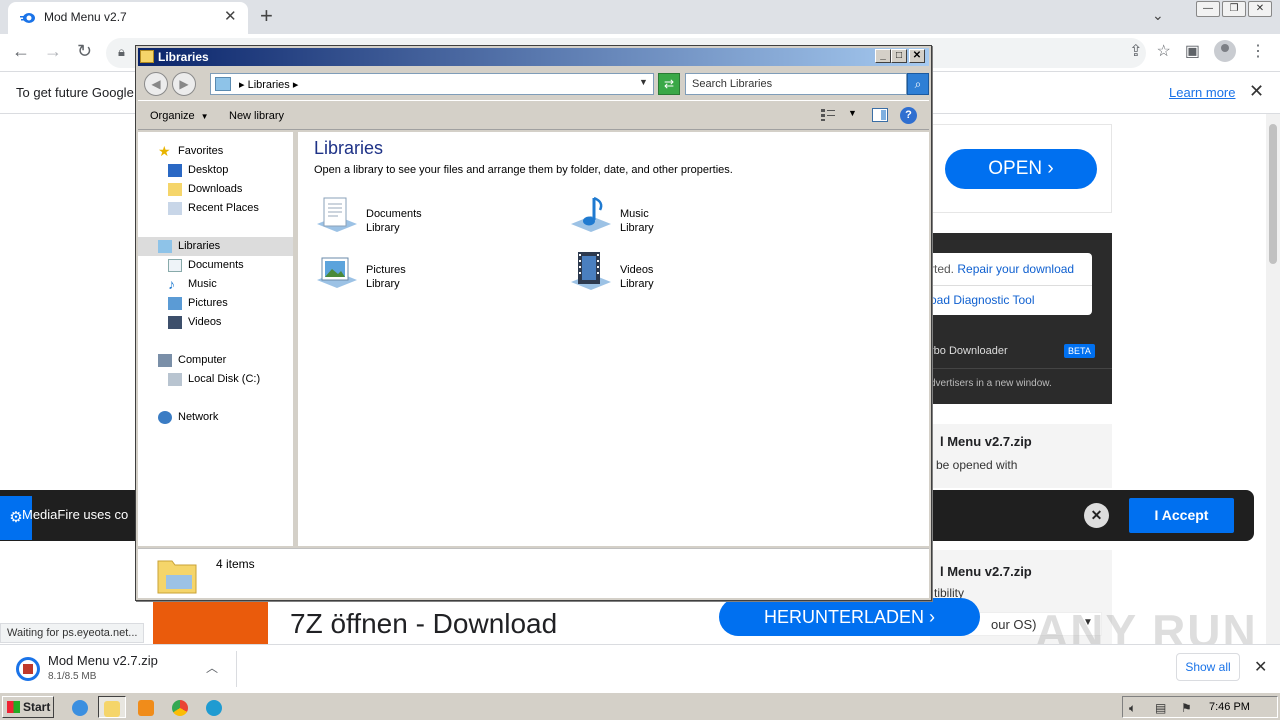 The image size is (1280, 720). I want to click on videos-icon, so click(175, 322).